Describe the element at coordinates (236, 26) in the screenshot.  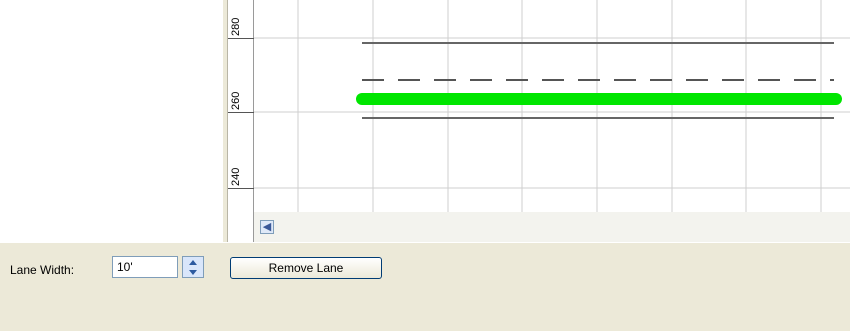
I see `ruler-tick-label: 280` at that location.